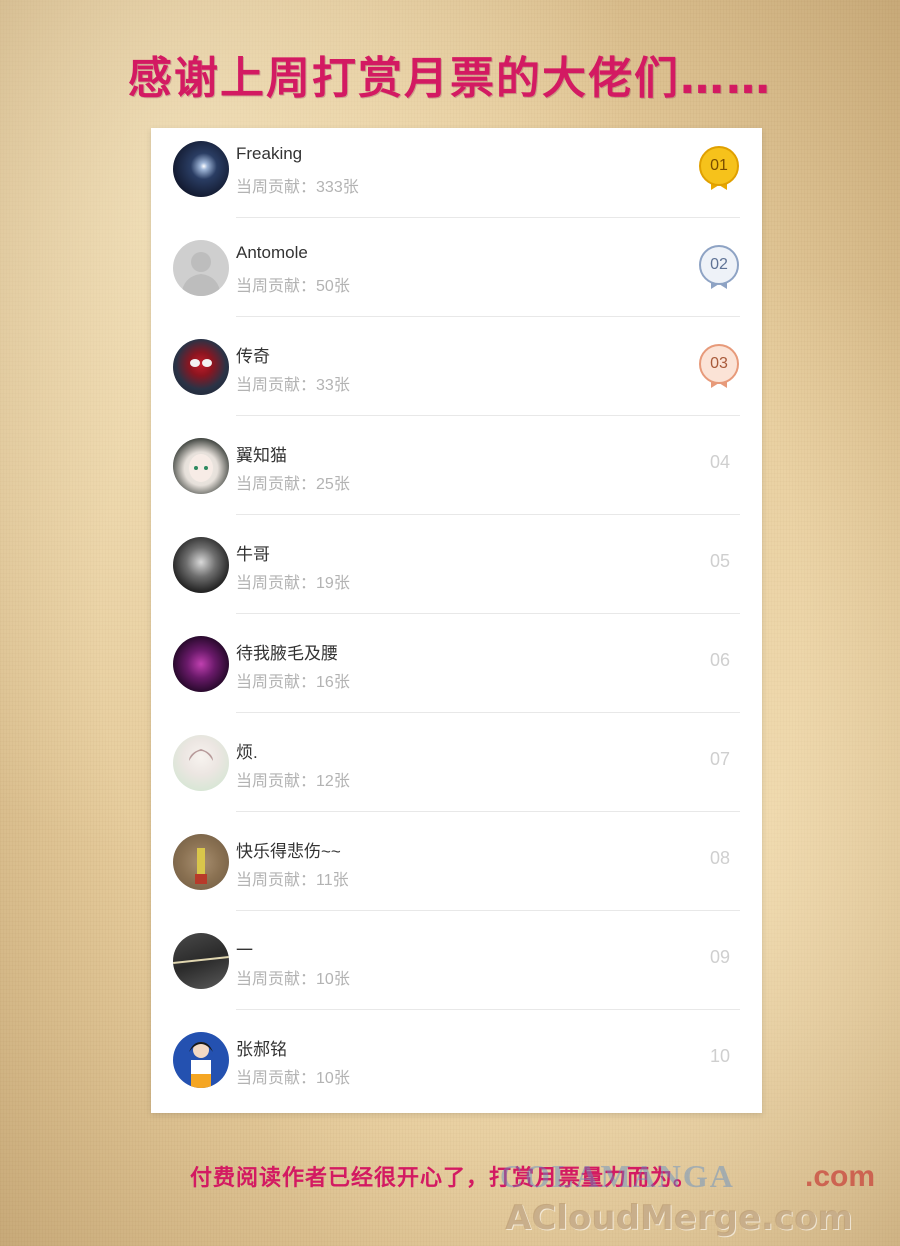  I want to click on rank-number: 07, so click(719, 759).